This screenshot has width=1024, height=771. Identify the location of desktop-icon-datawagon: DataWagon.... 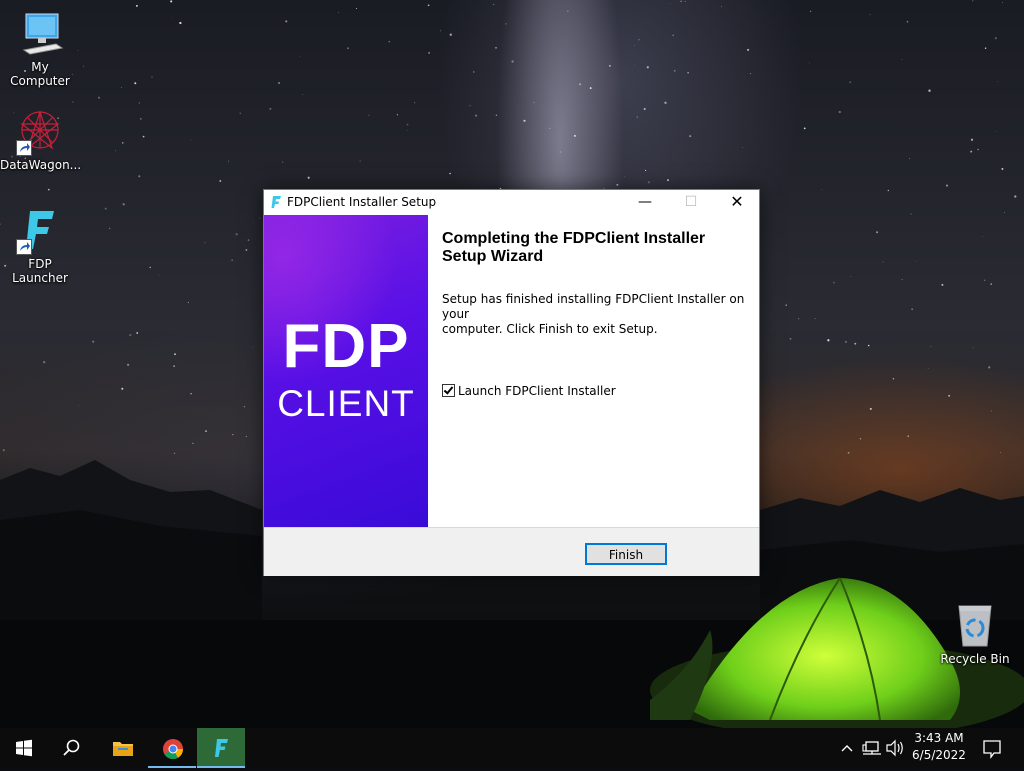
(40, 140).